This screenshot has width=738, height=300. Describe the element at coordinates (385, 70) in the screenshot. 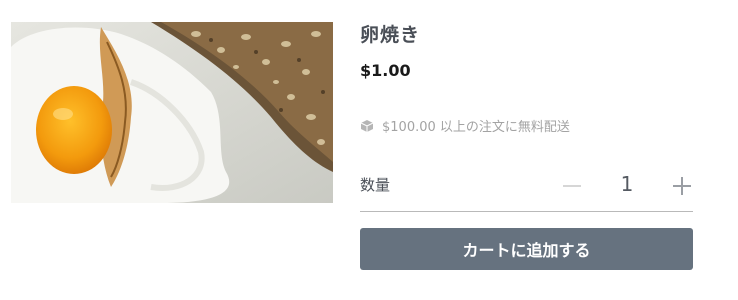

I see `product-price: $1.00` at that location.